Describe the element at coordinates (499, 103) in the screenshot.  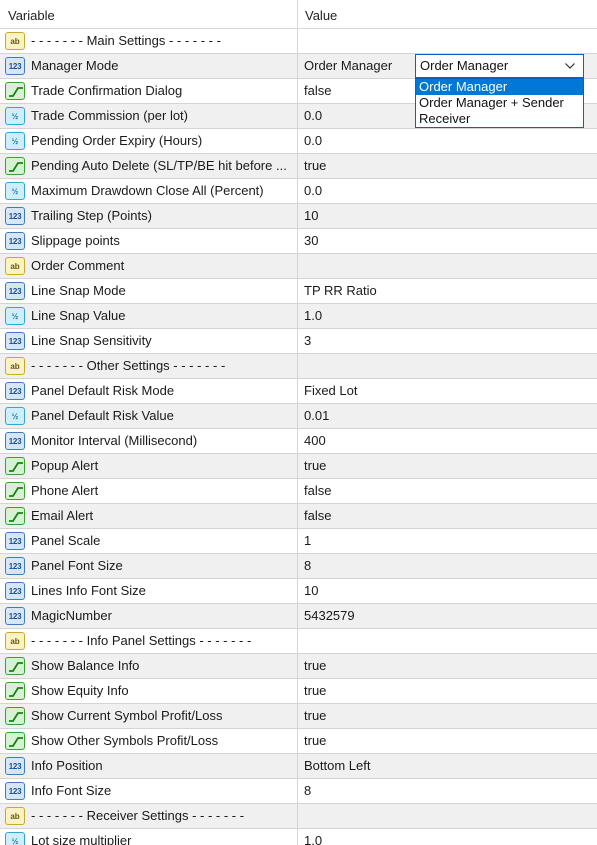
I see `dropdown-option: Order Manager + Sender` at that location.